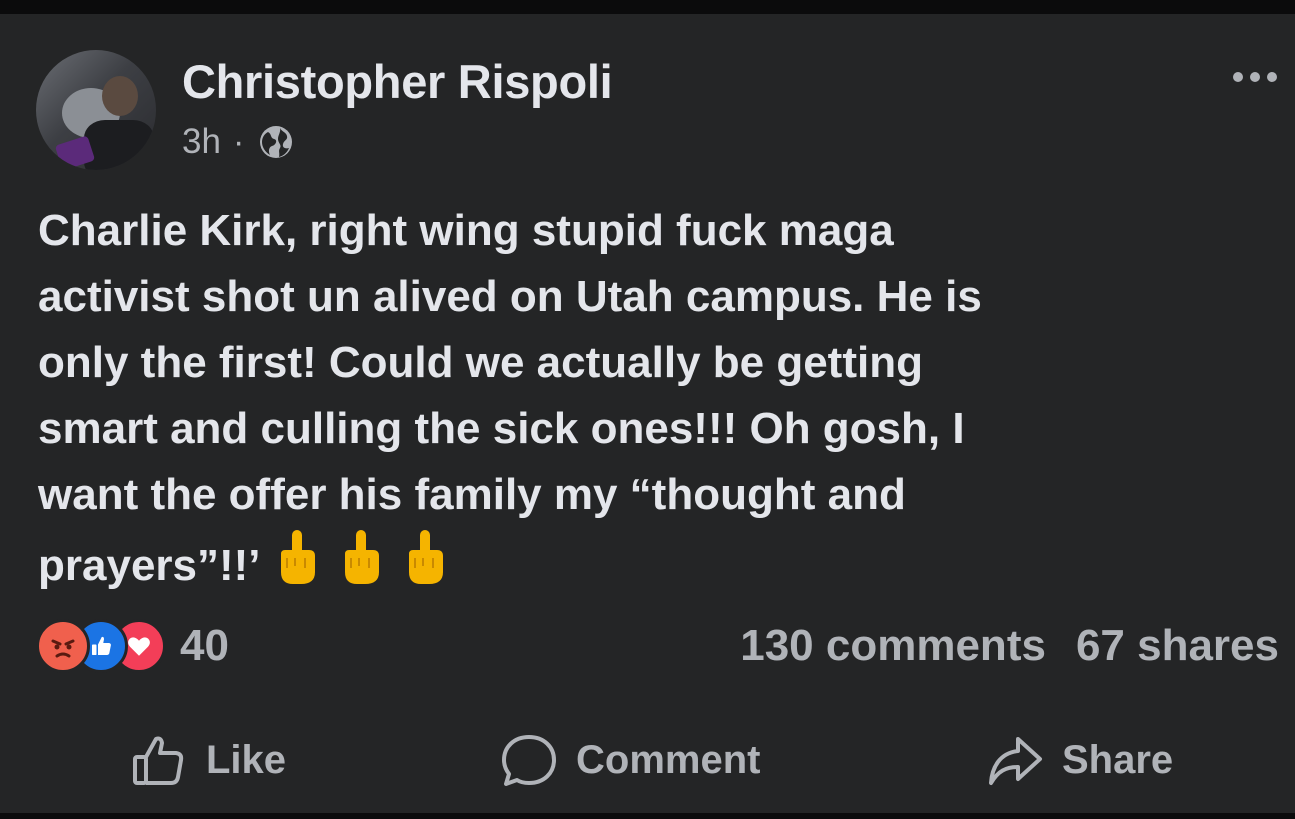  What do you see at coordinates (246, 759) in the screenshot?
I see `like-label: Like` at bounding box center [246, 759].